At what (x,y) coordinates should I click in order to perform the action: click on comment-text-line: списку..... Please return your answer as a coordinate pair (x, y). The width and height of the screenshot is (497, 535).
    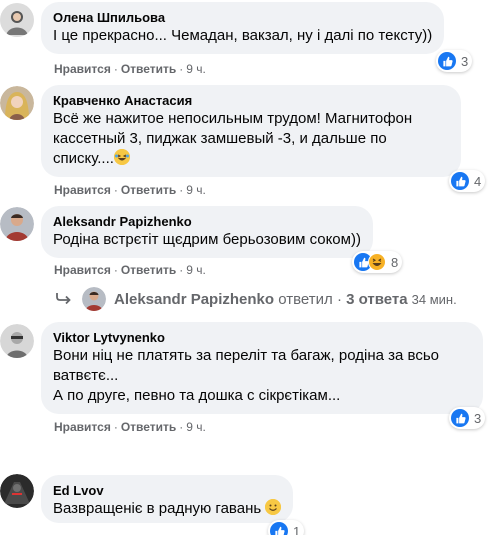
    Looking at the image, I should click on (251, 159).